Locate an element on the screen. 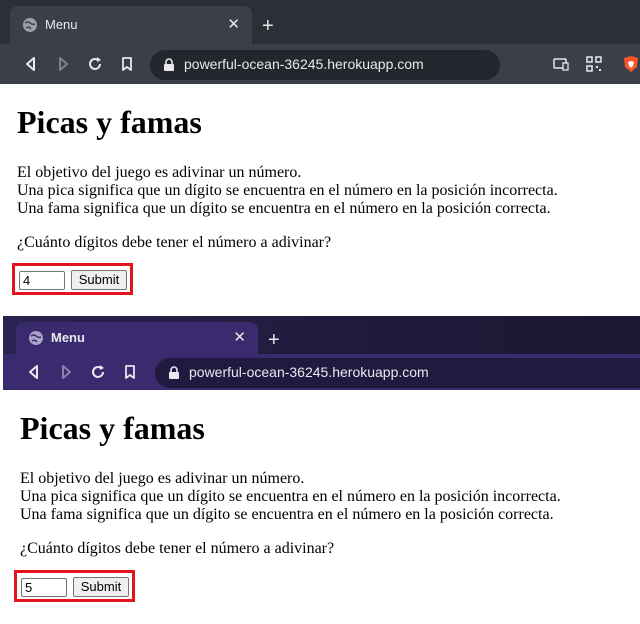 The height and width of the screenshot is (624, 640). digits-input: 5 is located at coordinates (44, 587).